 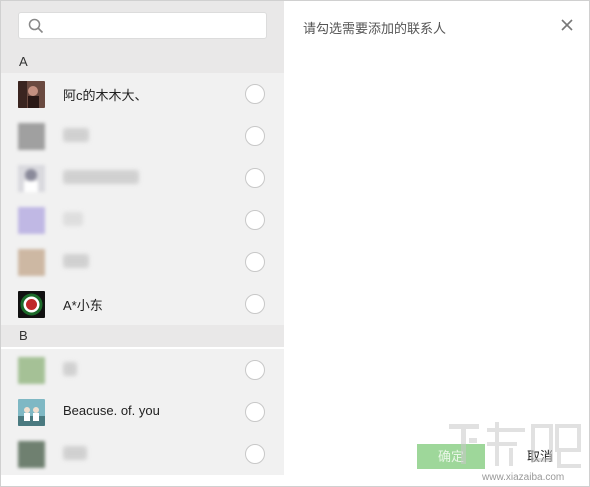 I want to click on contact-row: 阿c的木木大、, so click(x=142, y=94).